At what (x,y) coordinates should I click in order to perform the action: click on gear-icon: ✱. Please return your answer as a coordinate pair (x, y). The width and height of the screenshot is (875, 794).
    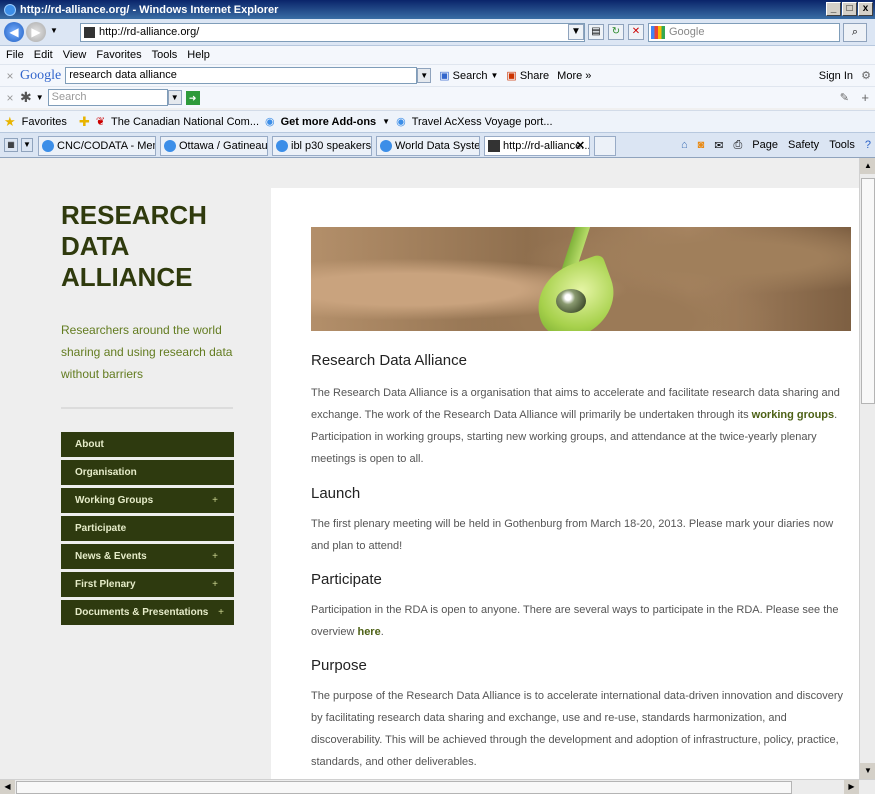
    Looking at the image, I should click on (26, 97).